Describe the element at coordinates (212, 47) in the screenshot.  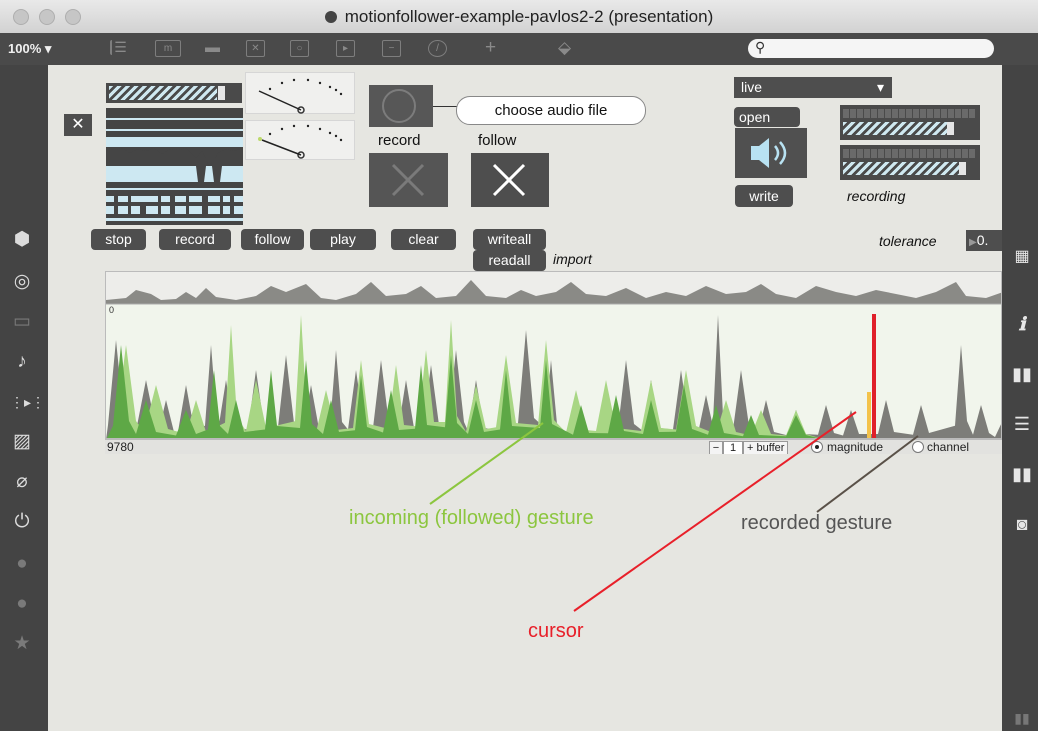
I see `comment-icon: ▬` at that location.